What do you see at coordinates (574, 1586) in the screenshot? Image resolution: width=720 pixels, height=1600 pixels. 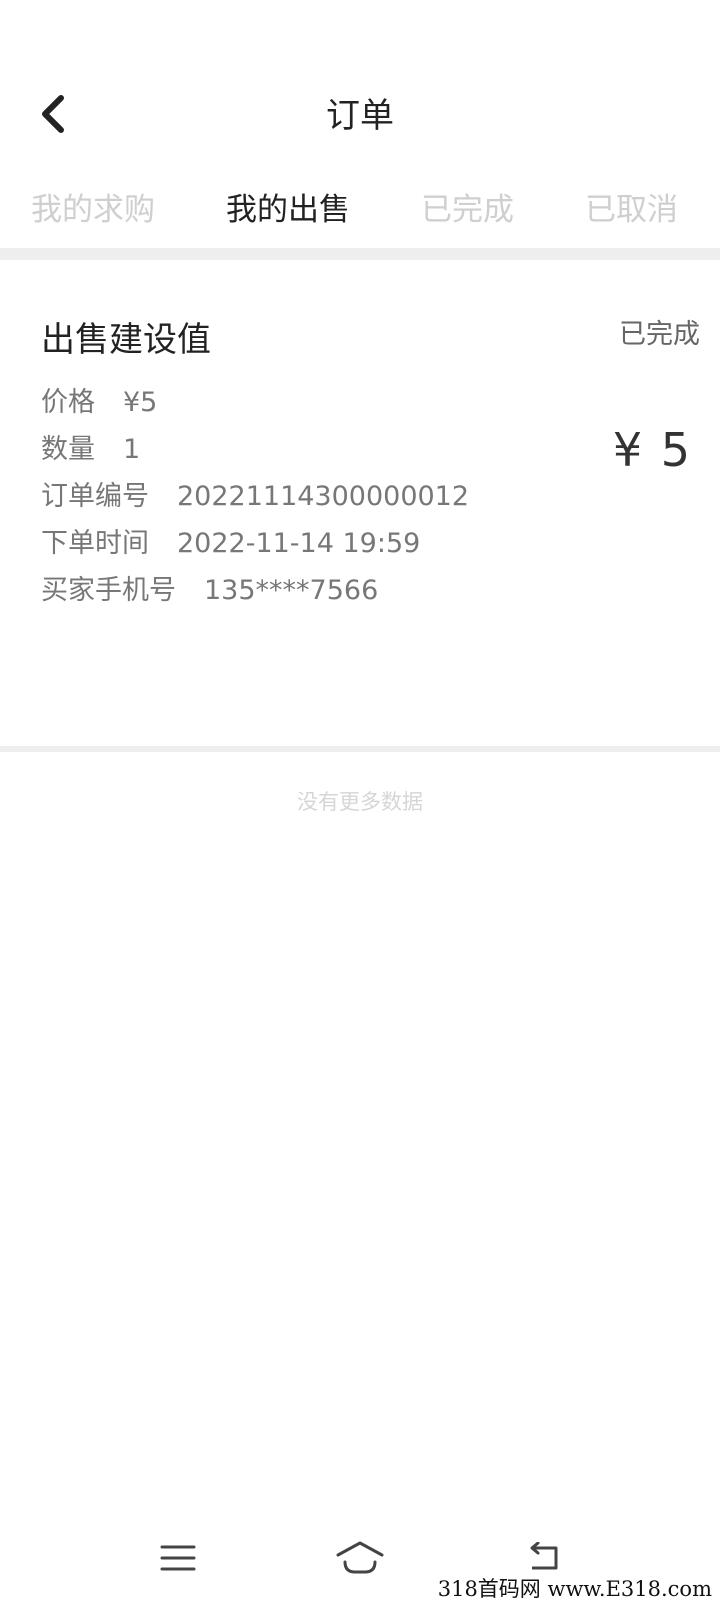 I see `watermark-text: 318首码网 www.E318.com` at bounding box center [574, 1586].